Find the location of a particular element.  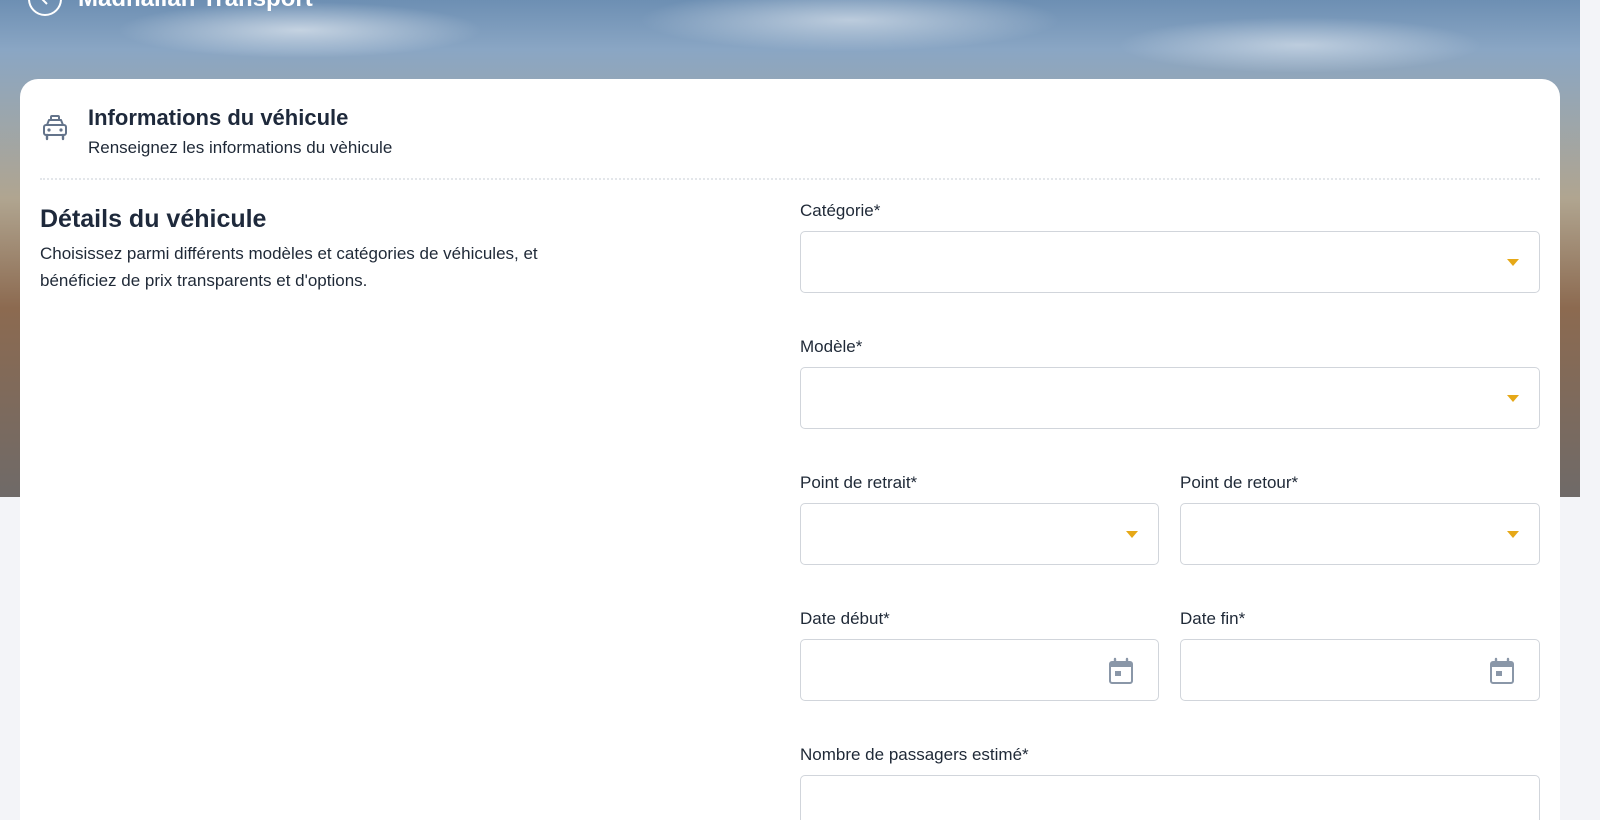

categorie-select is located at coordinates (1170, 262).